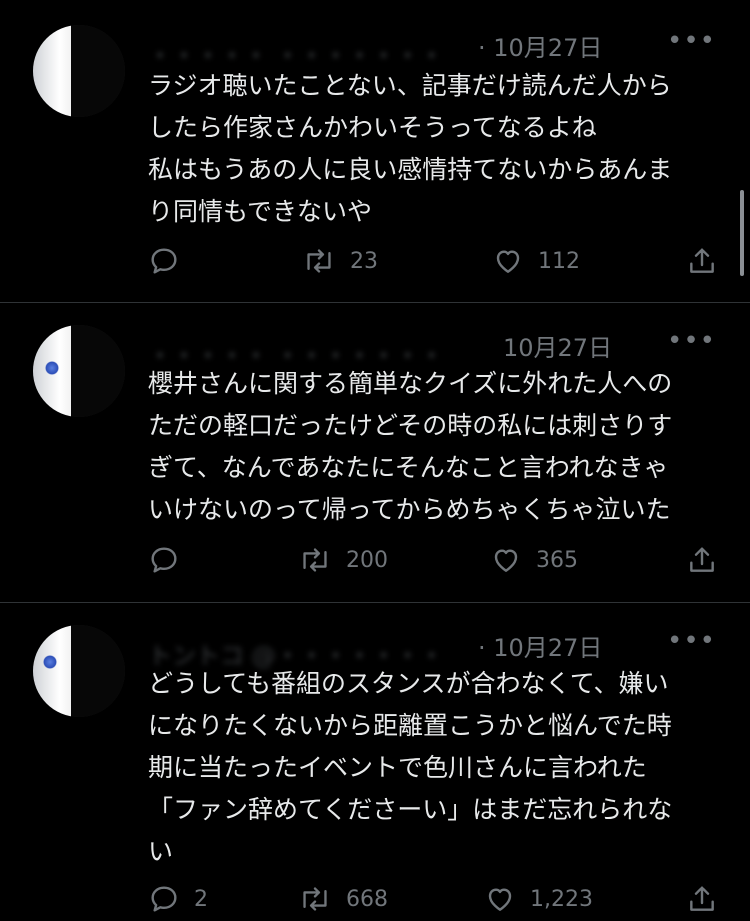 Image resolution: width=750 pixels, height=921 pixels. What do you see at coordinates (557, 345) in the screenshot?
I see `tweet-date: 10月27日` at bounding box center [557, 345].